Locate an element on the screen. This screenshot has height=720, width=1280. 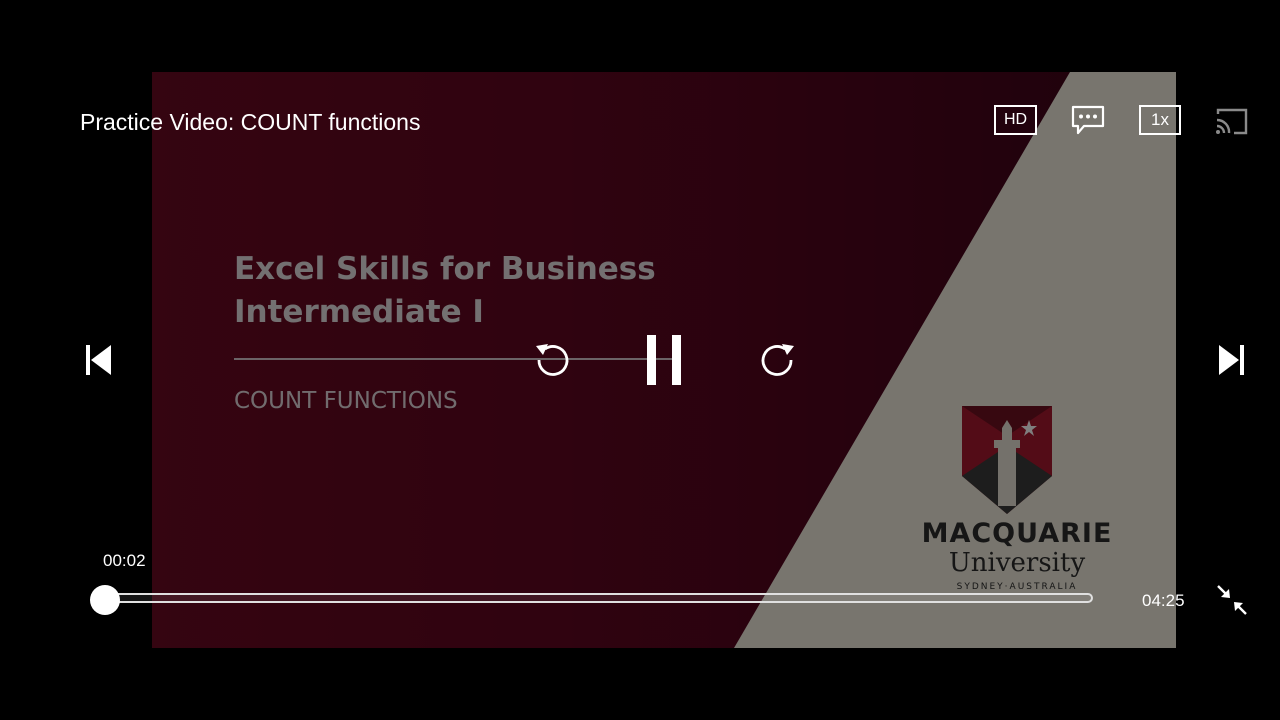
total-duration: 04:25 is located at coordinates (1163, 600).